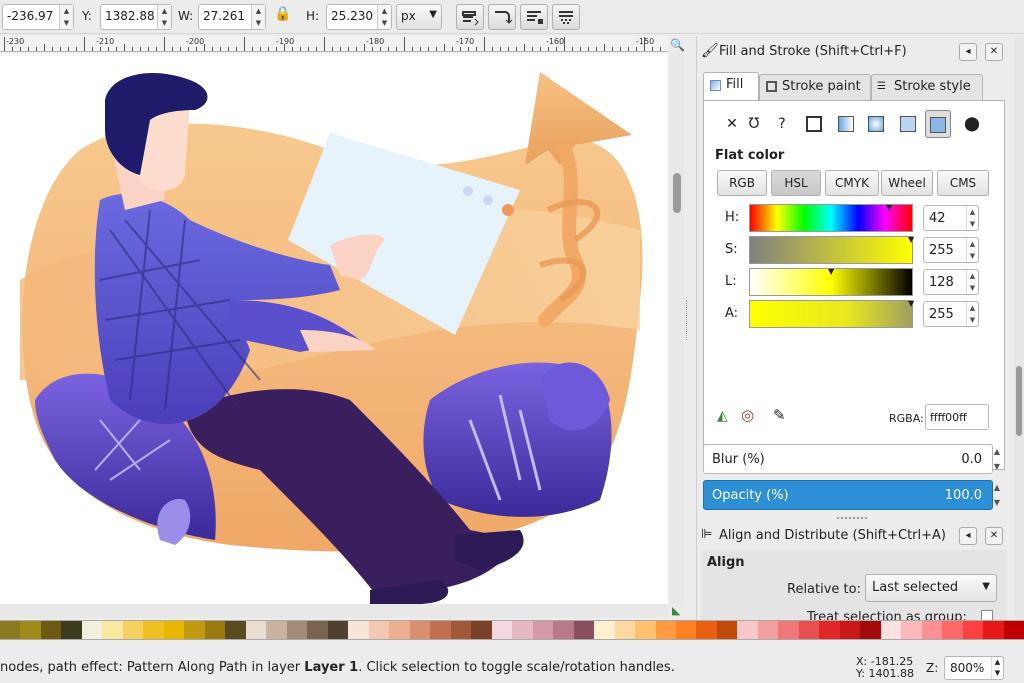 The width and height of the screenshot is (1024, 683). I want to click on mode-hsl-button: HSL, so click(796, 183).